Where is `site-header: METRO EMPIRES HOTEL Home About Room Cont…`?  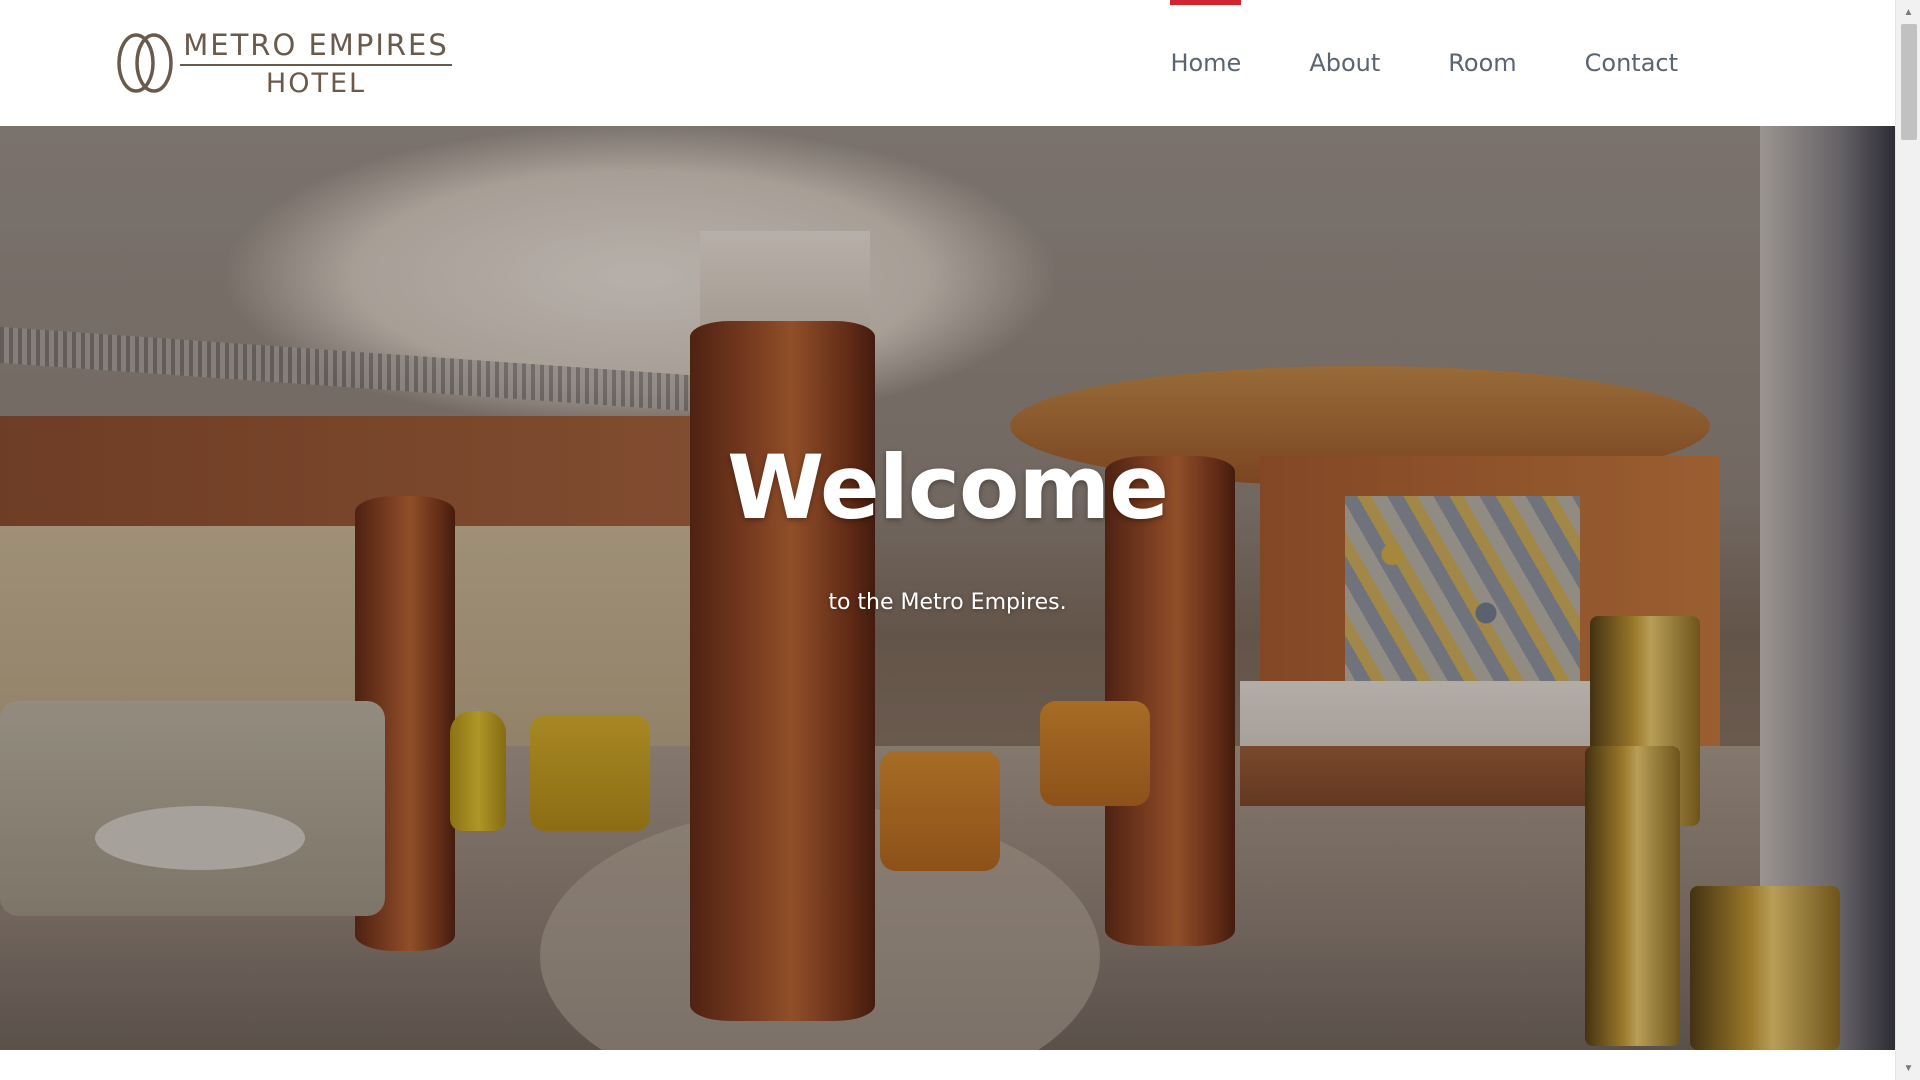 site-header: METRO EMPIRES HOTEL Home About Room Cont… is located at coordinates (947, 63).